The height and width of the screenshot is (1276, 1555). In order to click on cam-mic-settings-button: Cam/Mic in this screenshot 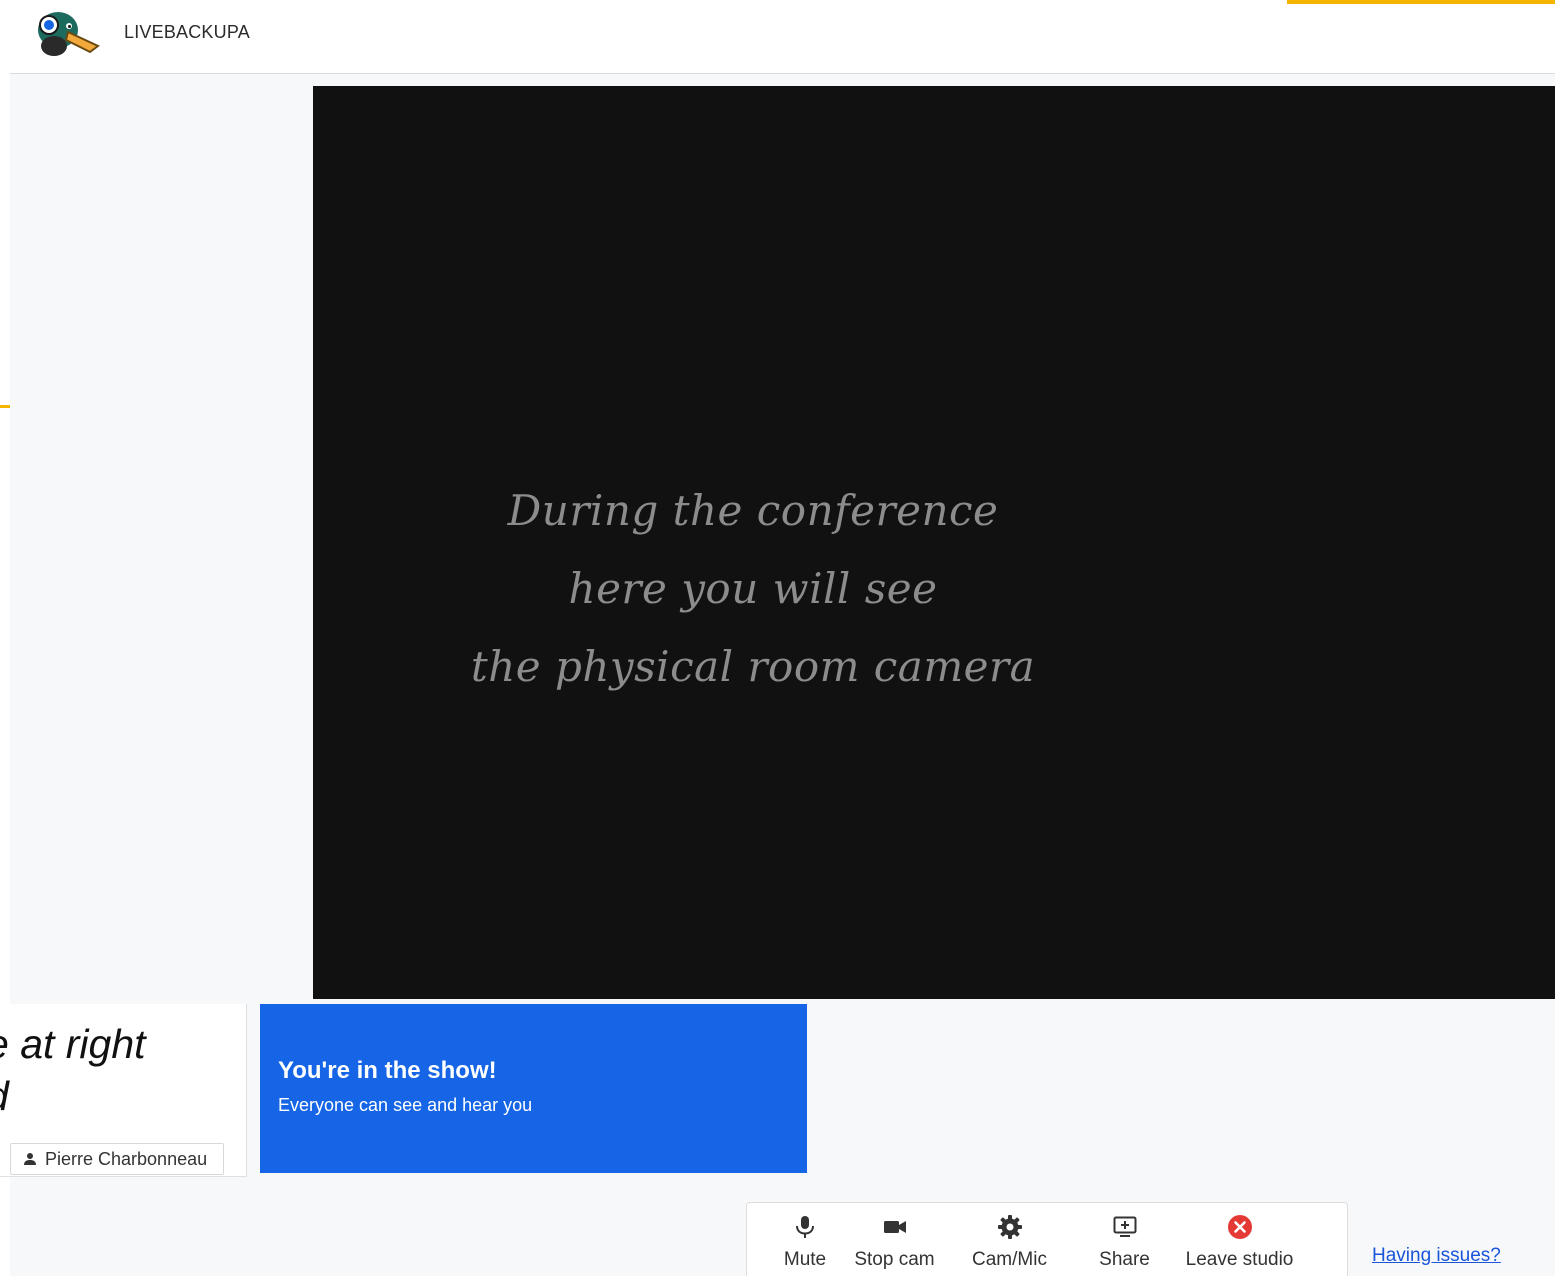, I will do `click(1009, 1239)`.